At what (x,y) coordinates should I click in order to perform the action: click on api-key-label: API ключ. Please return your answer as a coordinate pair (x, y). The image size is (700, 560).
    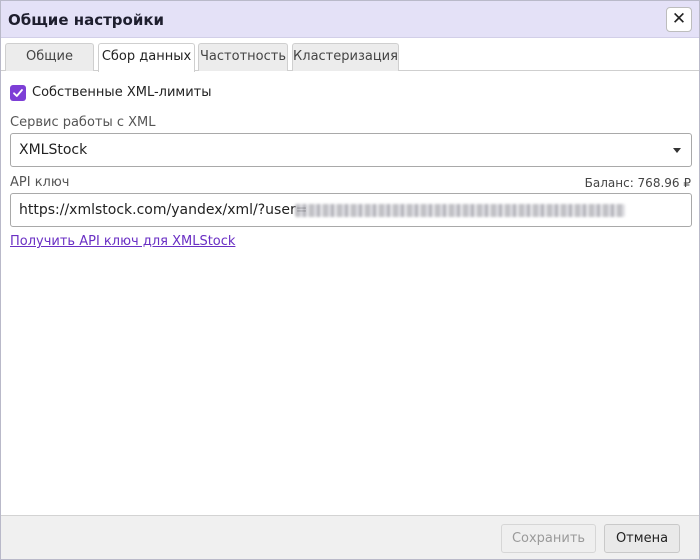
    Looking at the image, I should click on (40, 182).